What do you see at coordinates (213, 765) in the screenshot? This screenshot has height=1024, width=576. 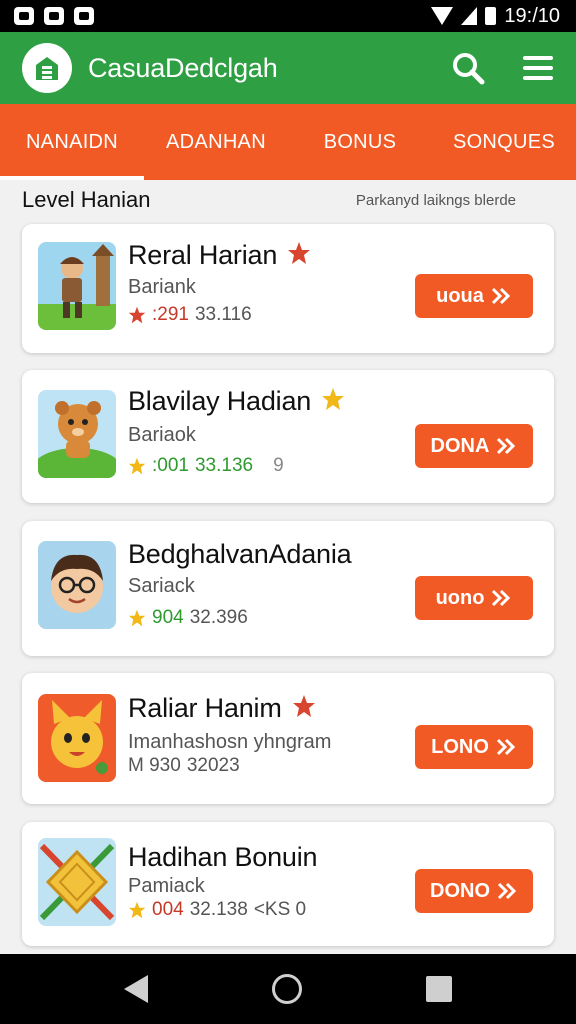 I see `stat-secondary: 32023` at bounding box center [213, 765].